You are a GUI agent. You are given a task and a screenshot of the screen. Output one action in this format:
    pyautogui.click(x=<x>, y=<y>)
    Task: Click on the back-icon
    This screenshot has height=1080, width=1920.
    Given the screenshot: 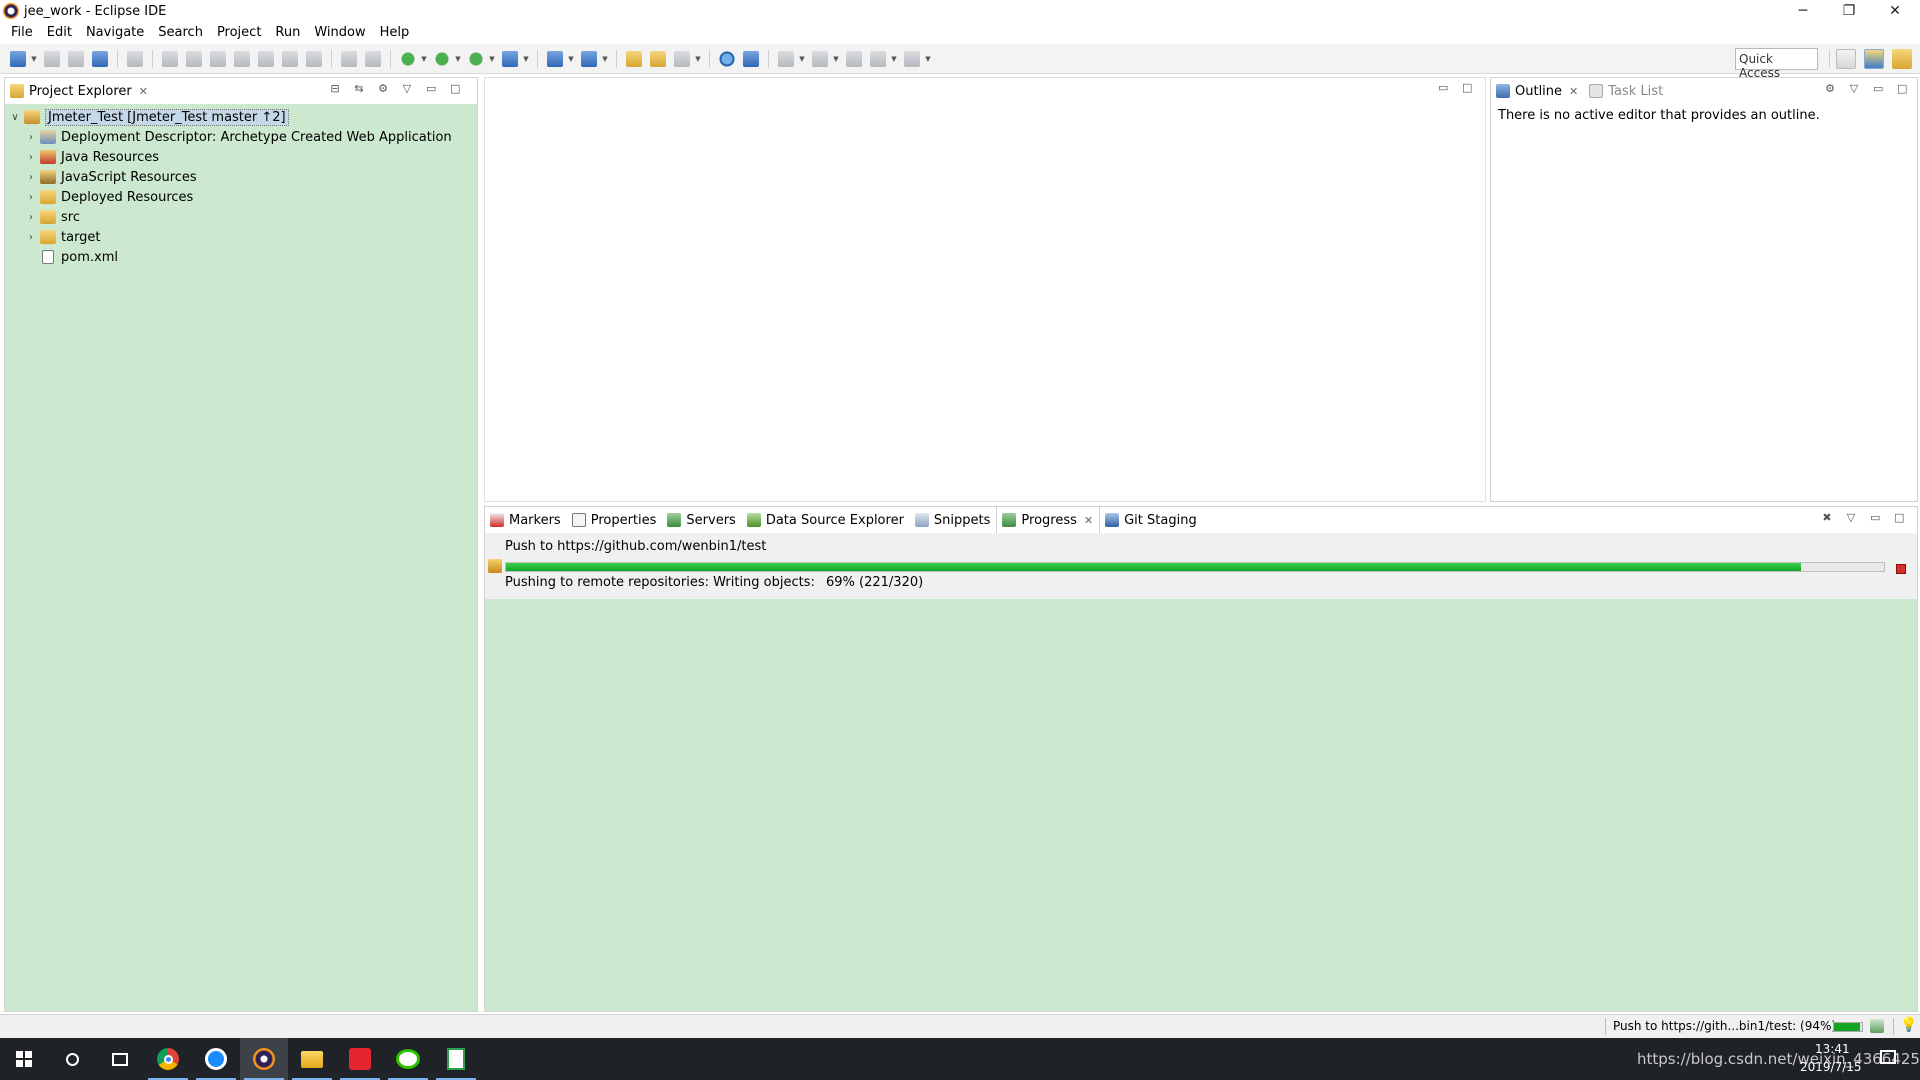 What is the action you would take?
    pyautogui.click(x=878, y=58)
    